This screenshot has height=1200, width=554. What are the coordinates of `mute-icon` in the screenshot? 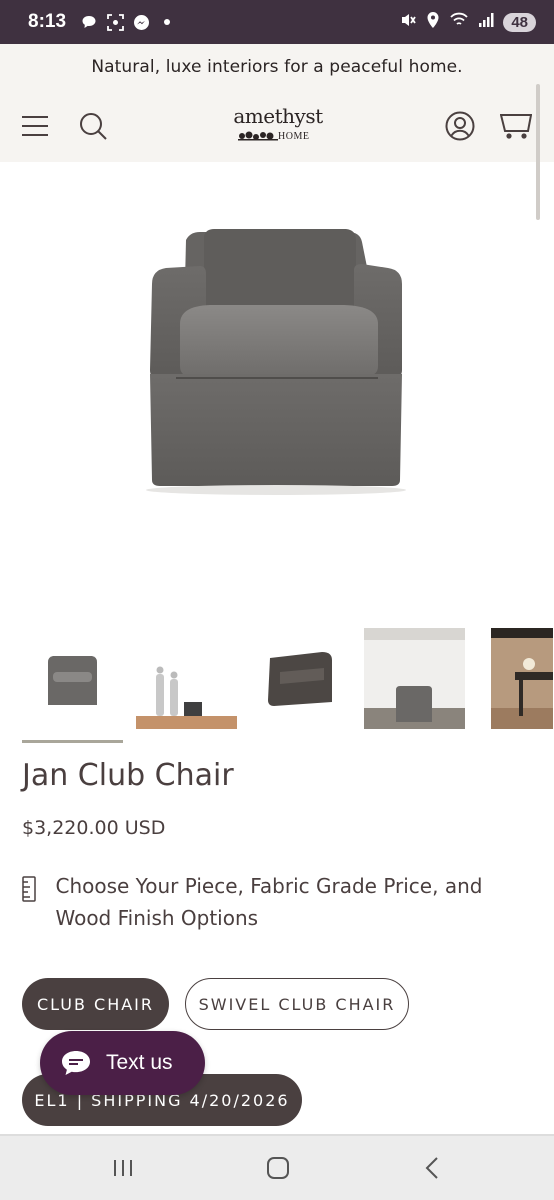 It's located at (408, 22).